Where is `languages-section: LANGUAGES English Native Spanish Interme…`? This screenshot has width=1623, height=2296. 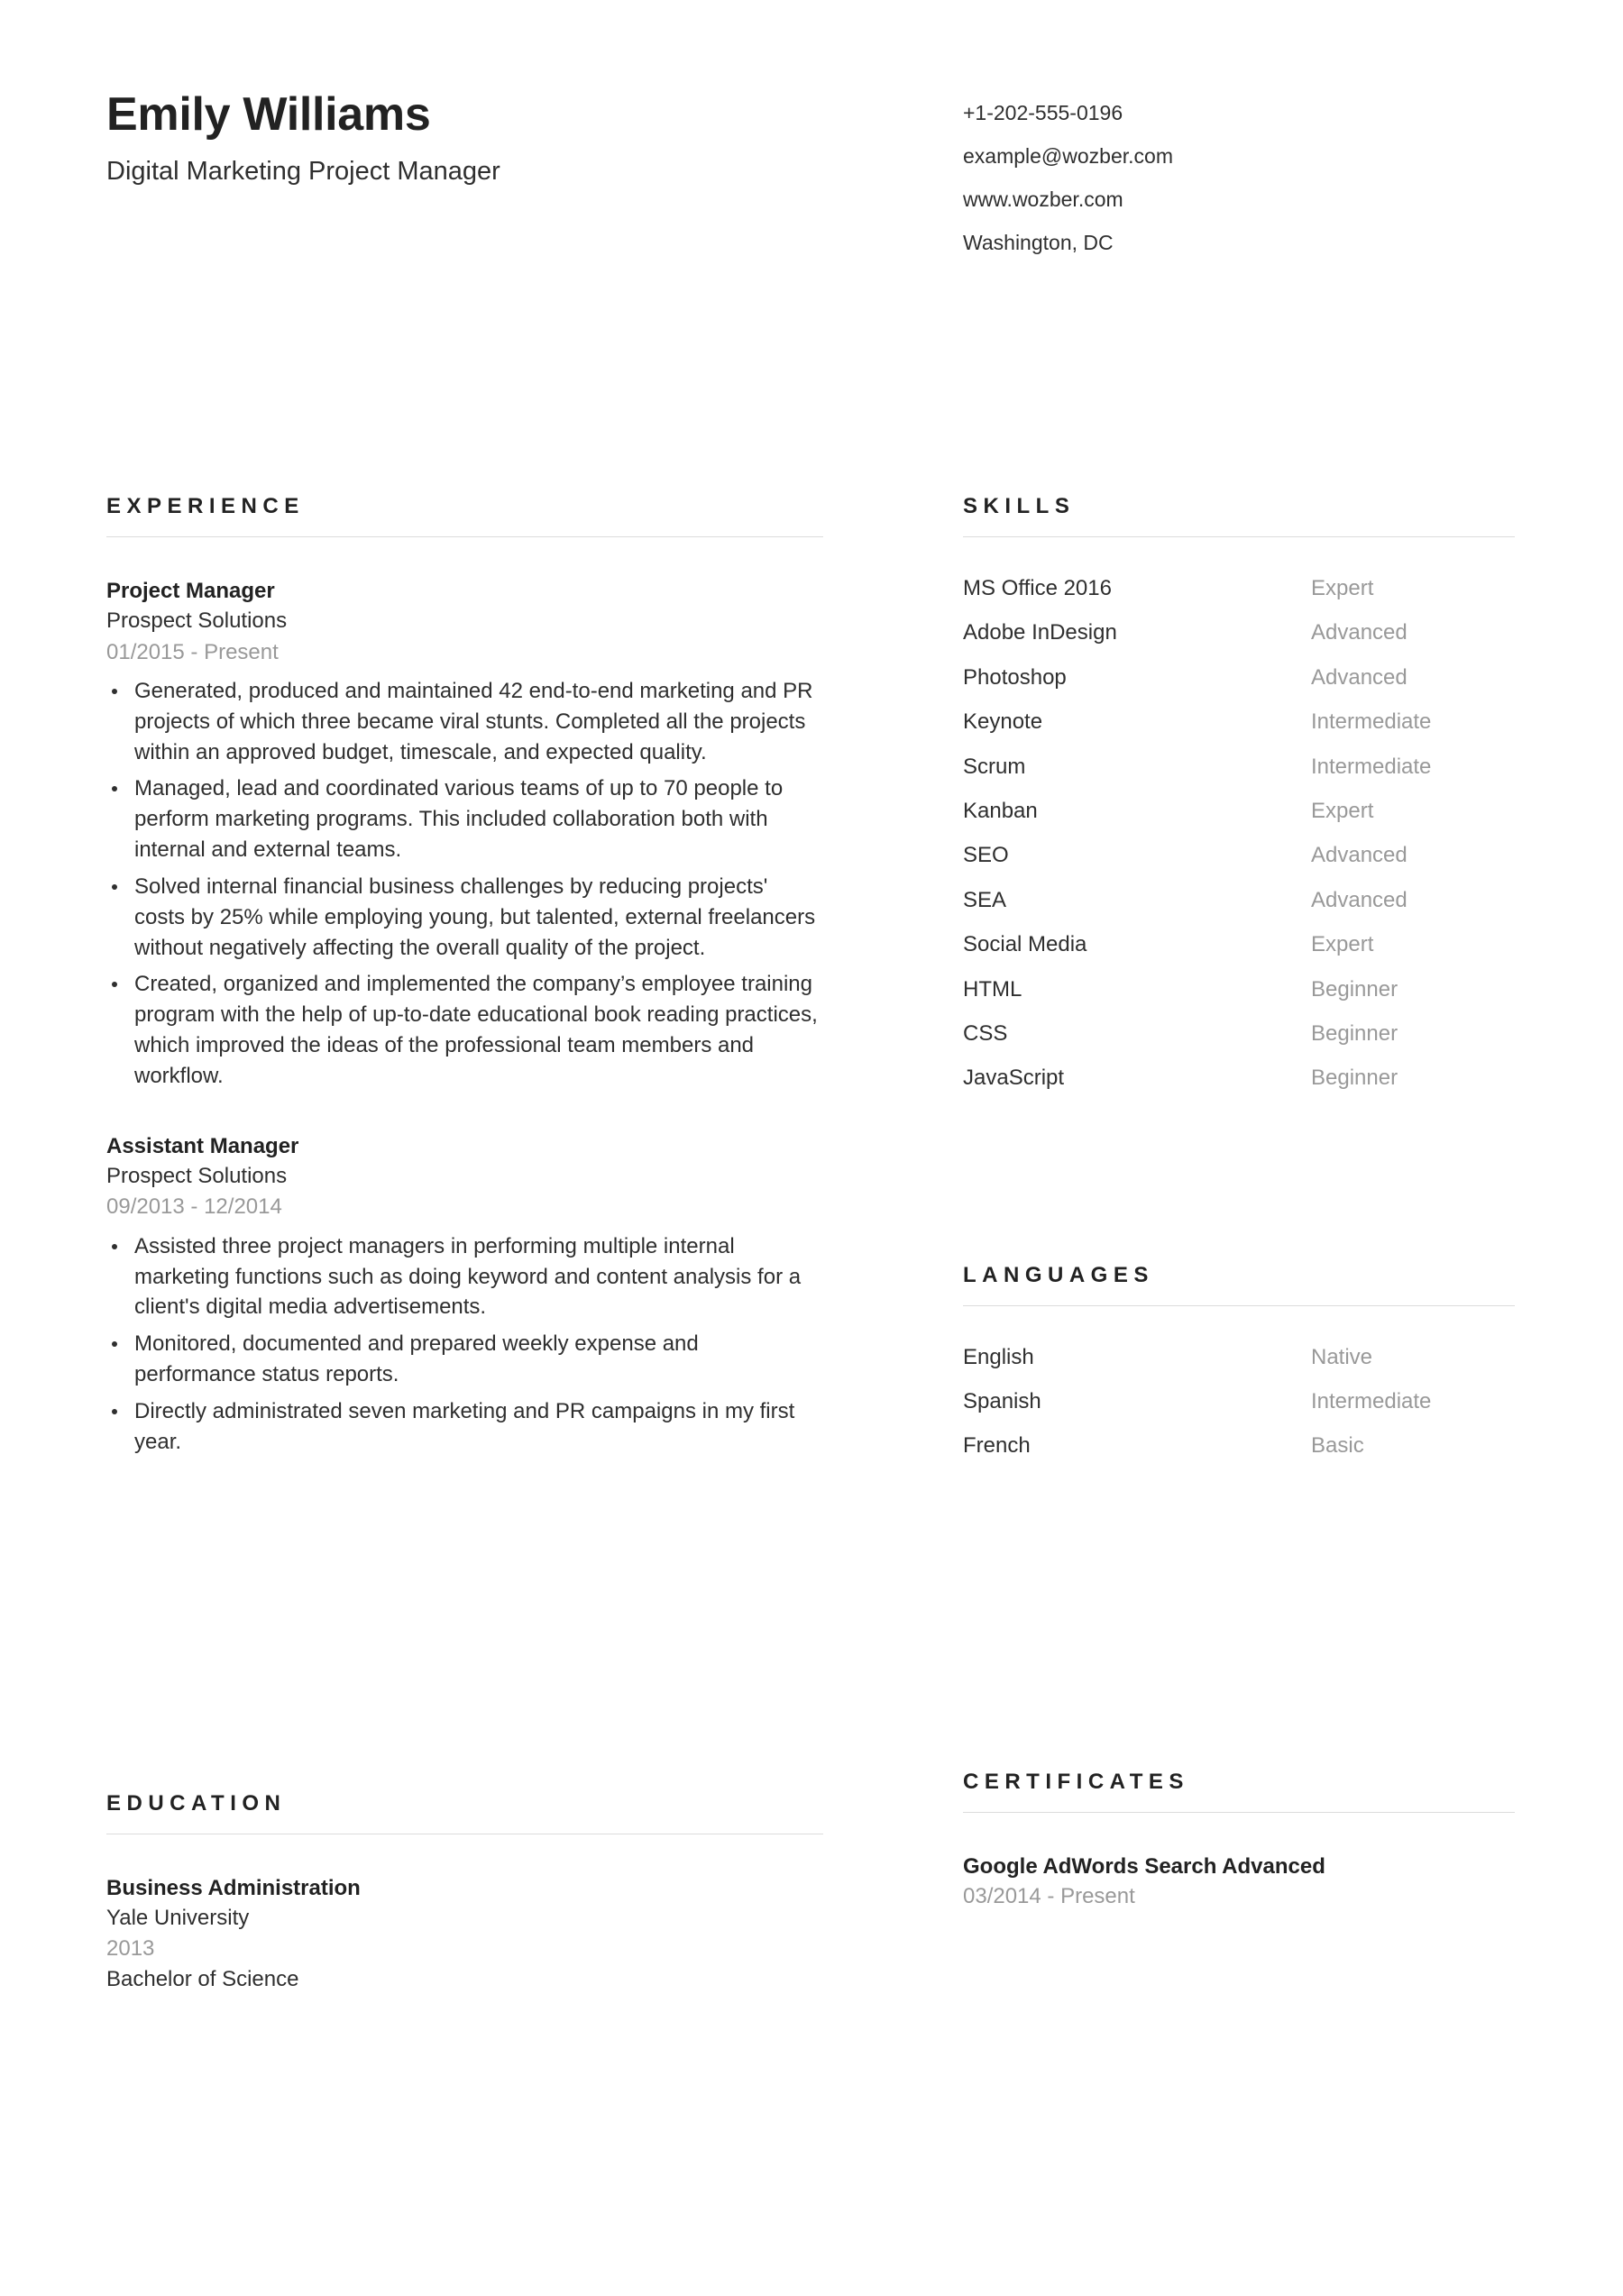 languages-section: LANGUAGES English Native Spanish Interme… is located at coordinates (1239, 1360).